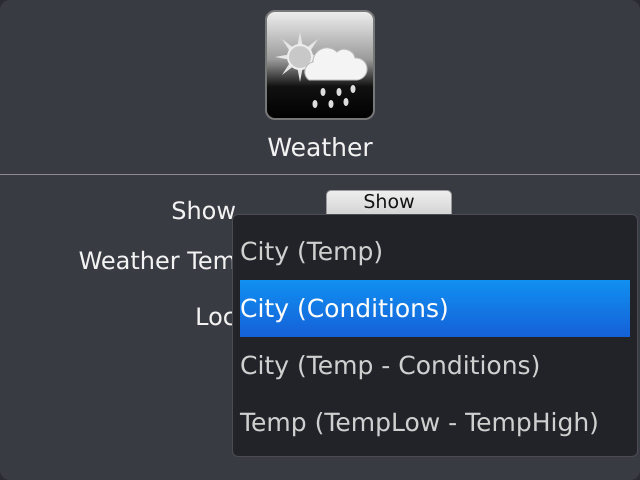 The height and width of the screenshot is (480, 640). I want to click on dropdown-option: City (Temp), so click(435, 251).